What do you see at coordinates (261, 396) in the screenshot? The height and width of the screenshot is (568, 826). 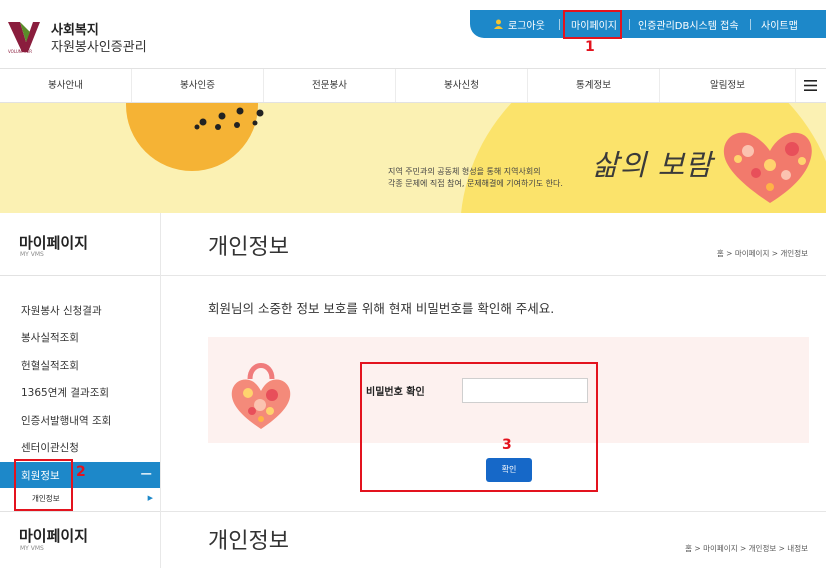 I see `heart-bag-illustration-icon` at bounding box center [261, 396].